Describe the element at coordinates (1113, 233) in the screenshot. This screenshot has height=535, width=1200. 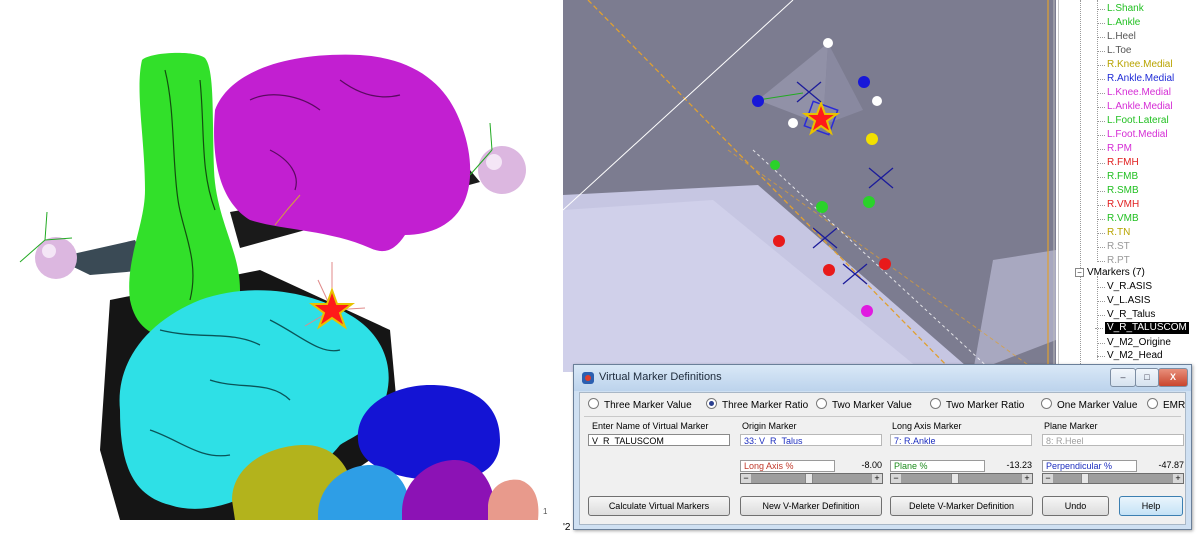
I see `tree-item-r-tn: R.TN` at that location.